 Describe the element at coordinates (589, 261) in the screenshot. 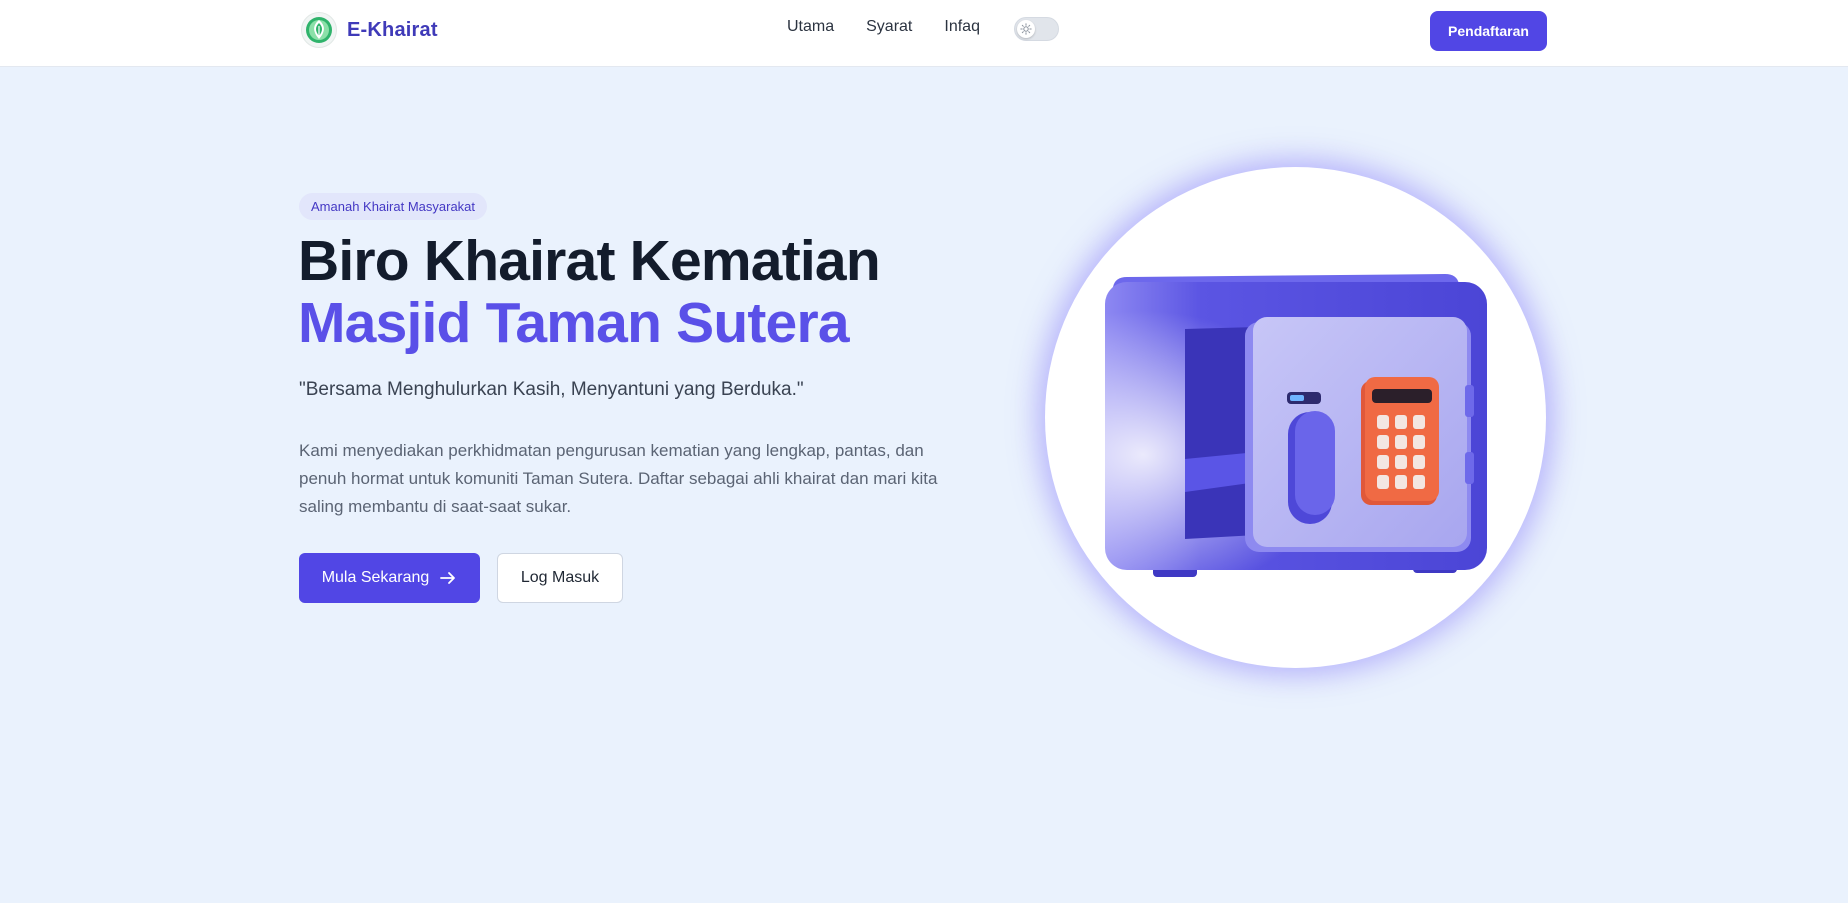

I see `hero-title-line1: Biro Khairat Kematian` at that location.